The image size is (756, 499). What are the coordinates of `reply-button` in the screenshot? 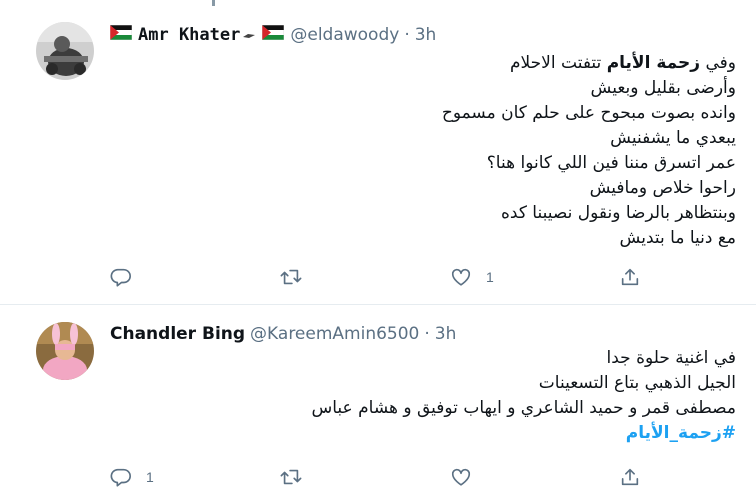 It's located at (128, 277).